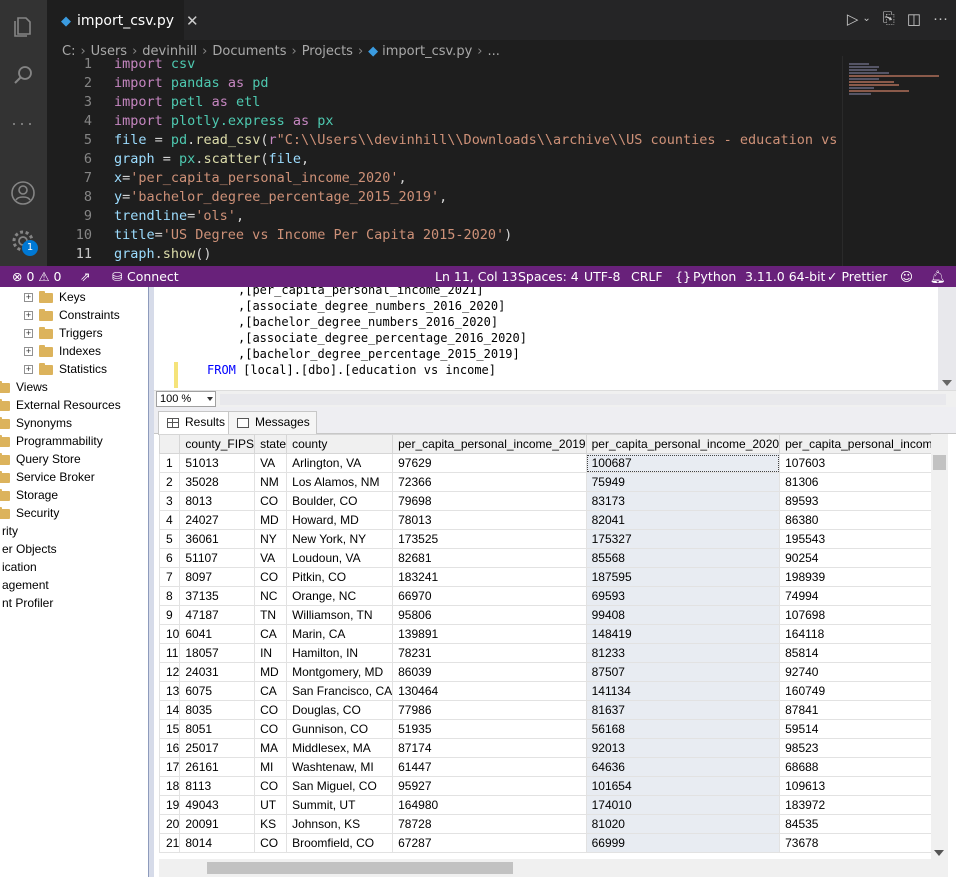 The width and height of the screenshot is (956, 877). Describe the element at coordinates (545, 539) in the screenshot. I see `table-row: 5 36061 NY New York, NY 173525 175327 195543` at that location.